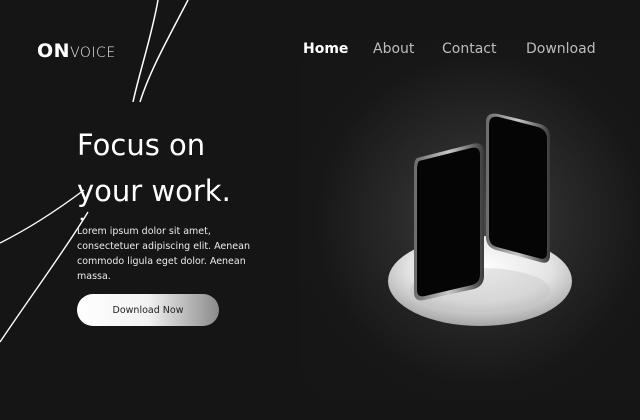 Image resolution: width=640 pixels, height=420 pixels. What do you see at coordinates (480, 219) in the screenshot?
I see `phones-on-pedestal-image` at bounding box center [480, 219].